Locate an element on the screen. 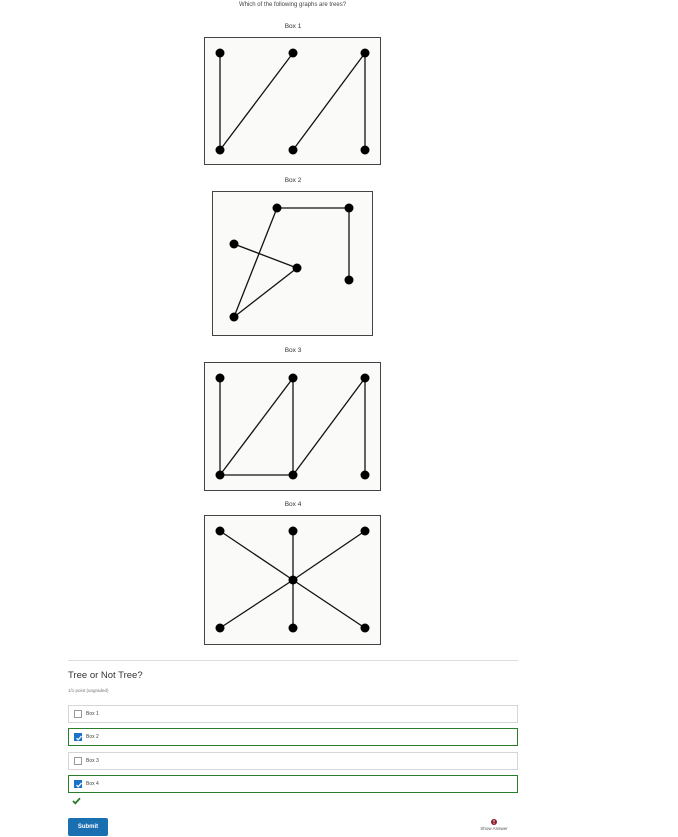  divider is located at coordinates (293, 660).